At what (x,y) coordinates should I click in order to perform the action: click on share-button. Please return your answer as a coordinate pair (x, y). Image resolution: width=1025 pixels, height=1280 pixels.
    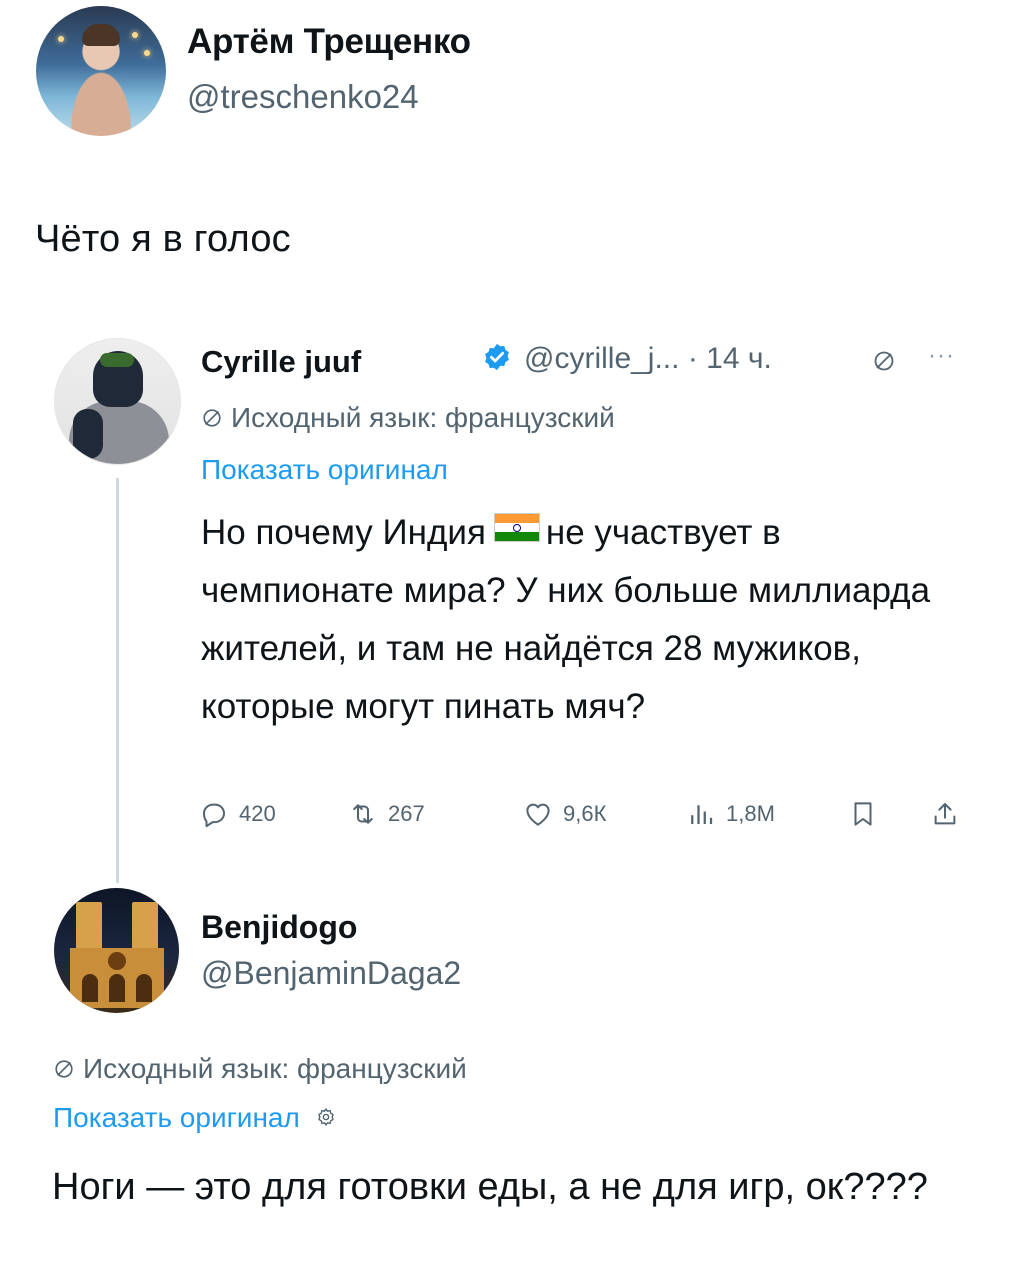
    Looking at the image, I should click on (945, 814).